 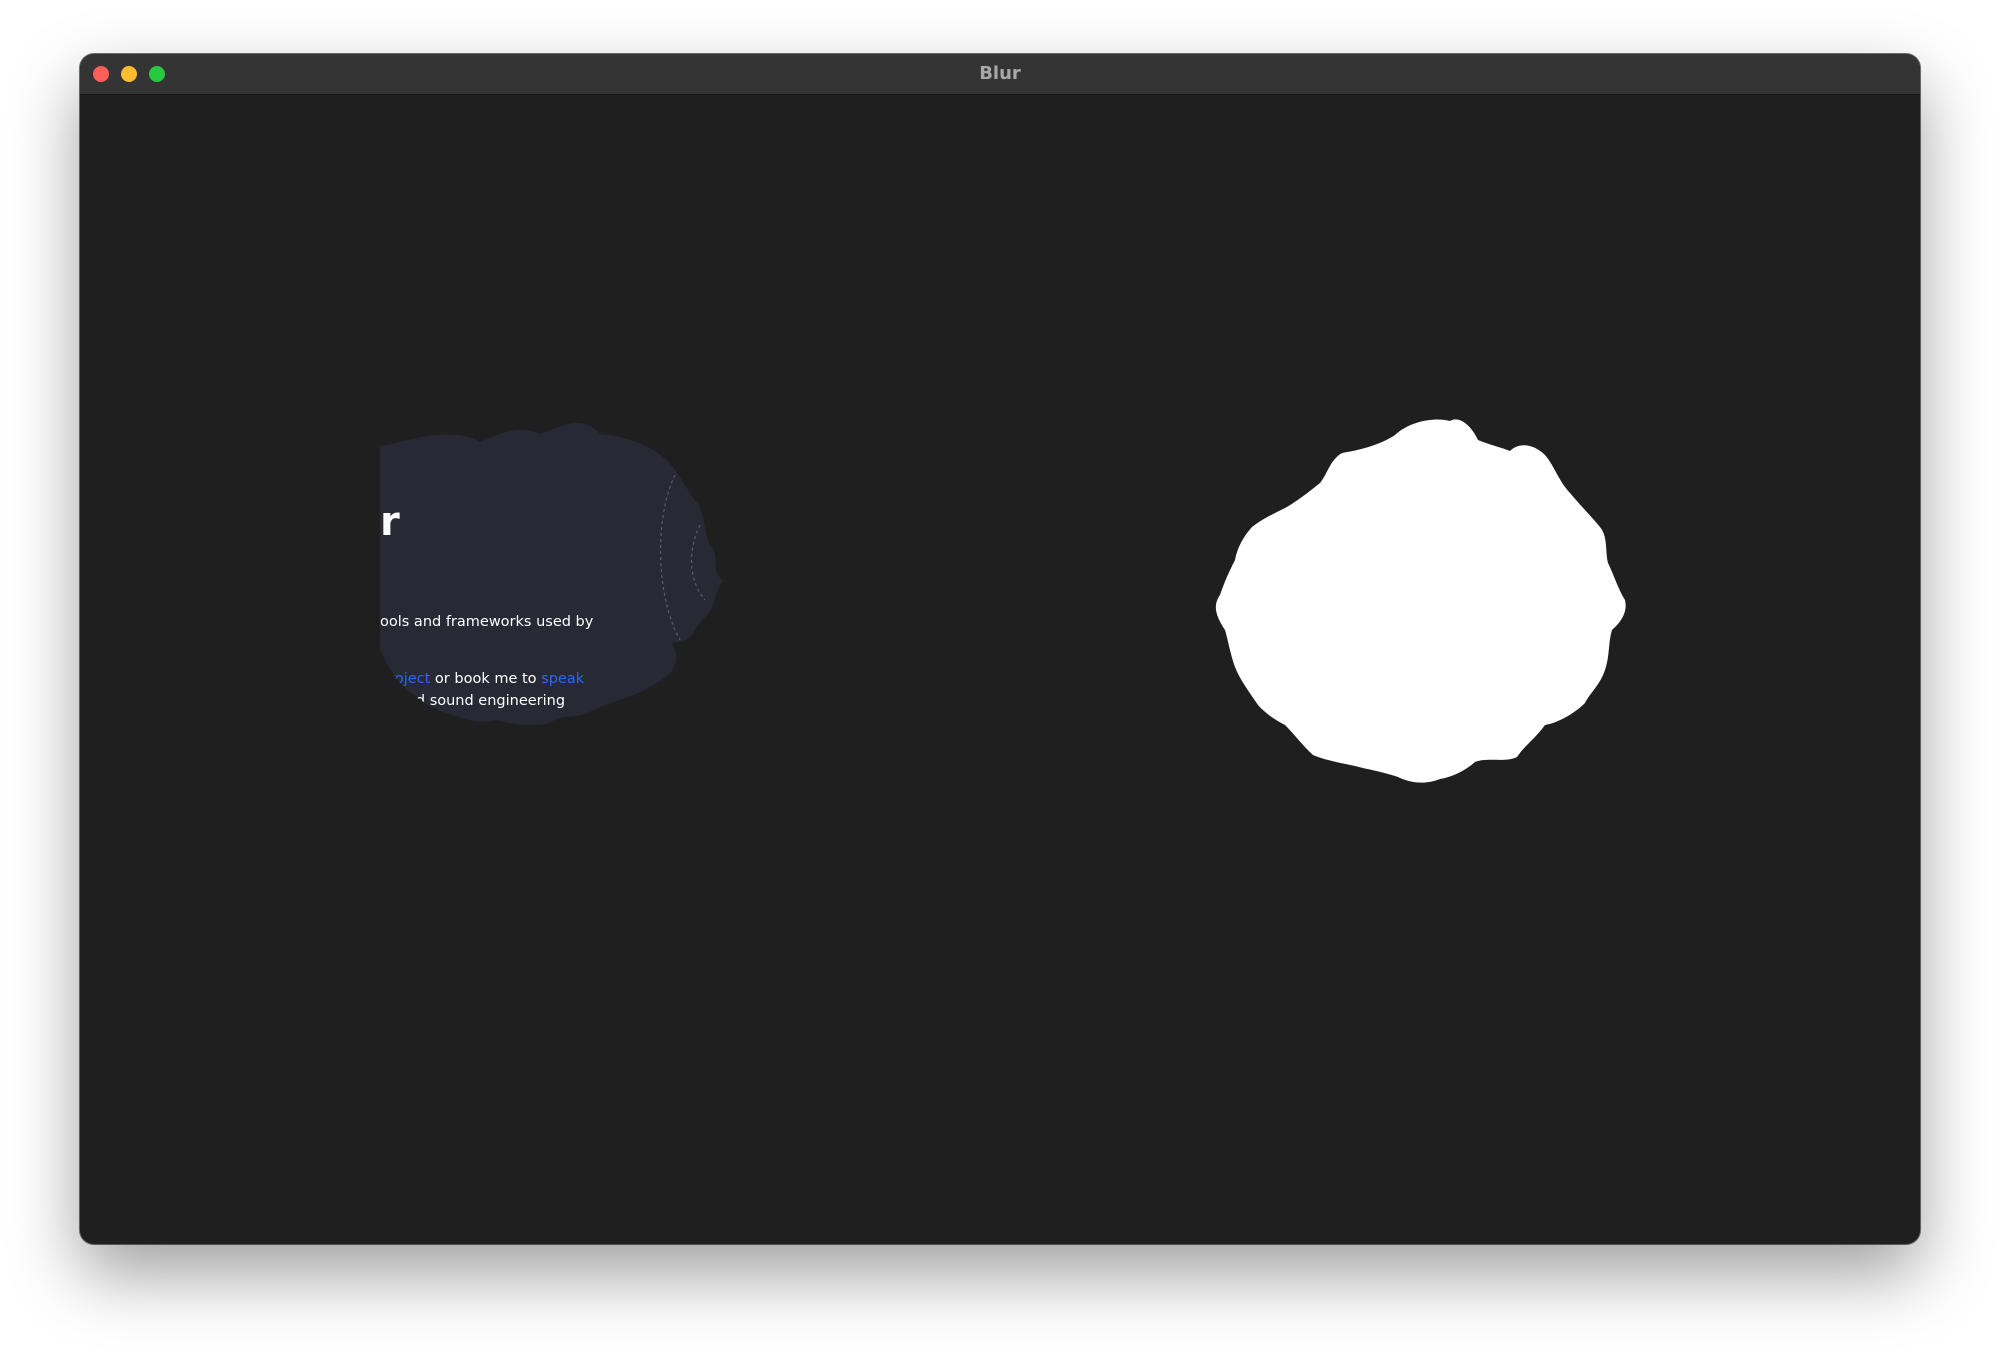 I want to click on title-bar: Blur, so click(x=1000, y=74).